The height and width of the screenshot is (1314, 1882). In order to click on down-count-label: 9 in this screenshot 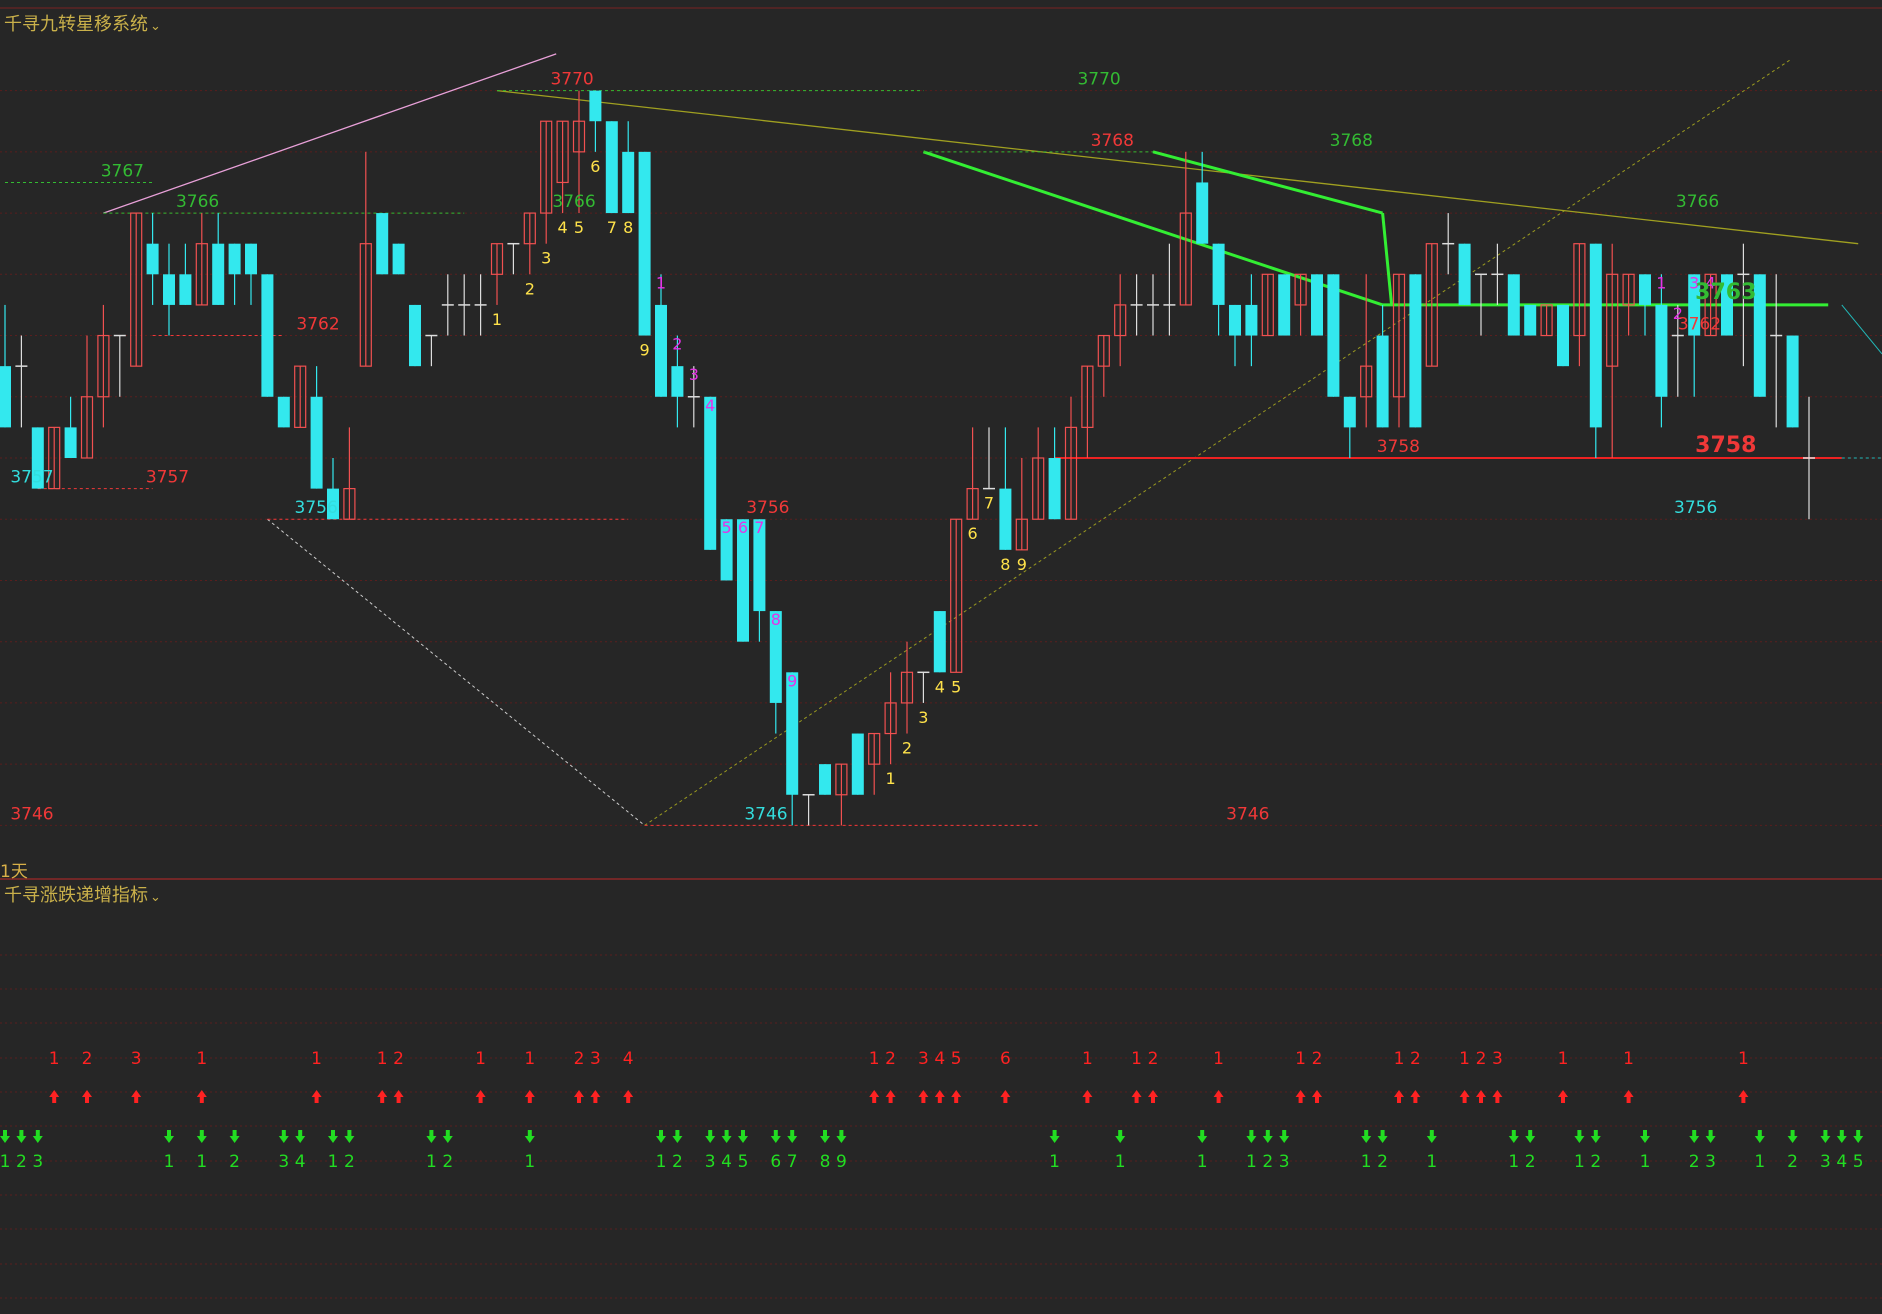, I will do `click(841, 1162)`.